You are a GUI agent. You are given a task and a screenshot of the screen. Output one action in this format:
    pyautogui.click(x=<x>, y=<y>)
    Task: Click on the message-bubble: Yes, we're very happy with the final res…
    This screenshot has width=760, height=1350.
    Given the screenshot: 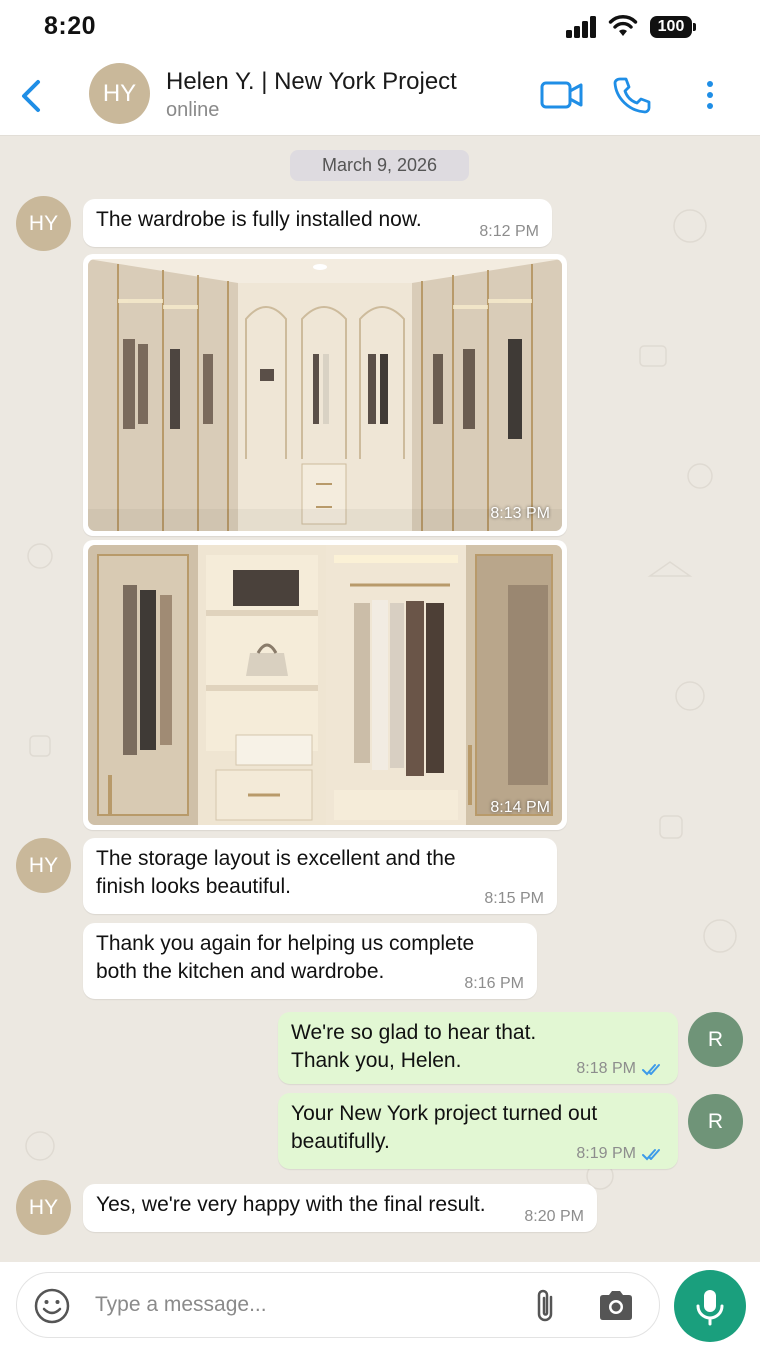 What is the action you would take?
    pyautogui.click(x=340, y=1208)
    